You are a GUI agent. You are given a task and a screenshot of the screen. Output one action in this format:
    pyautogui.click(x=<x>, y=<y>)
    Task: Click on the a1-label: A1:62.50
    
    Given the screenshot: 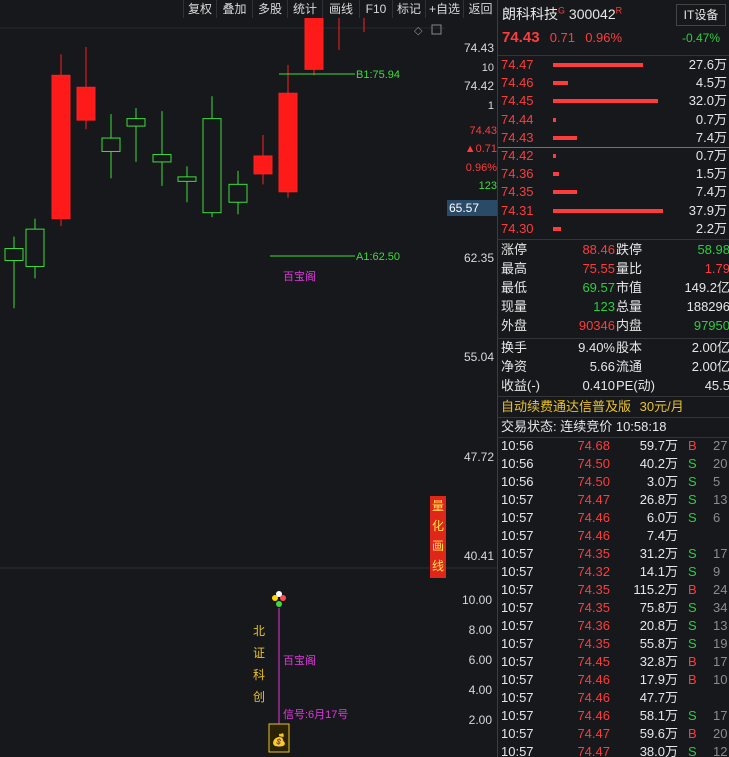 What is the action you would take?
    pyautogui.click(x=378, y=257)
    